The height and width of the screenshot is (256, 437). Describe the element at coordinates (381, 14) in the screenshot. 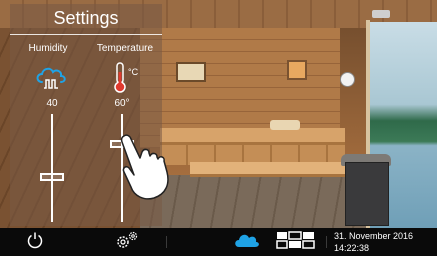

I see `ceiling-light` at that location.